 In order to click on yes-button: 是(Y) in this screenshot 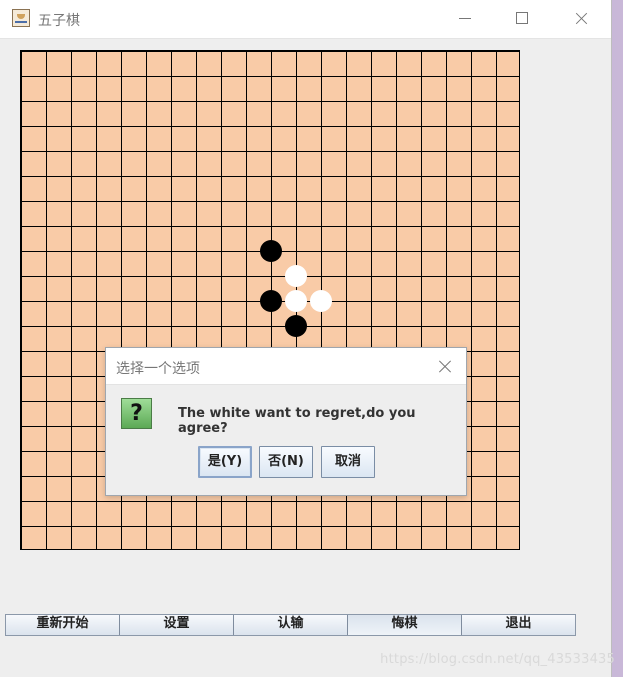, I will do `click(225, 462)`.